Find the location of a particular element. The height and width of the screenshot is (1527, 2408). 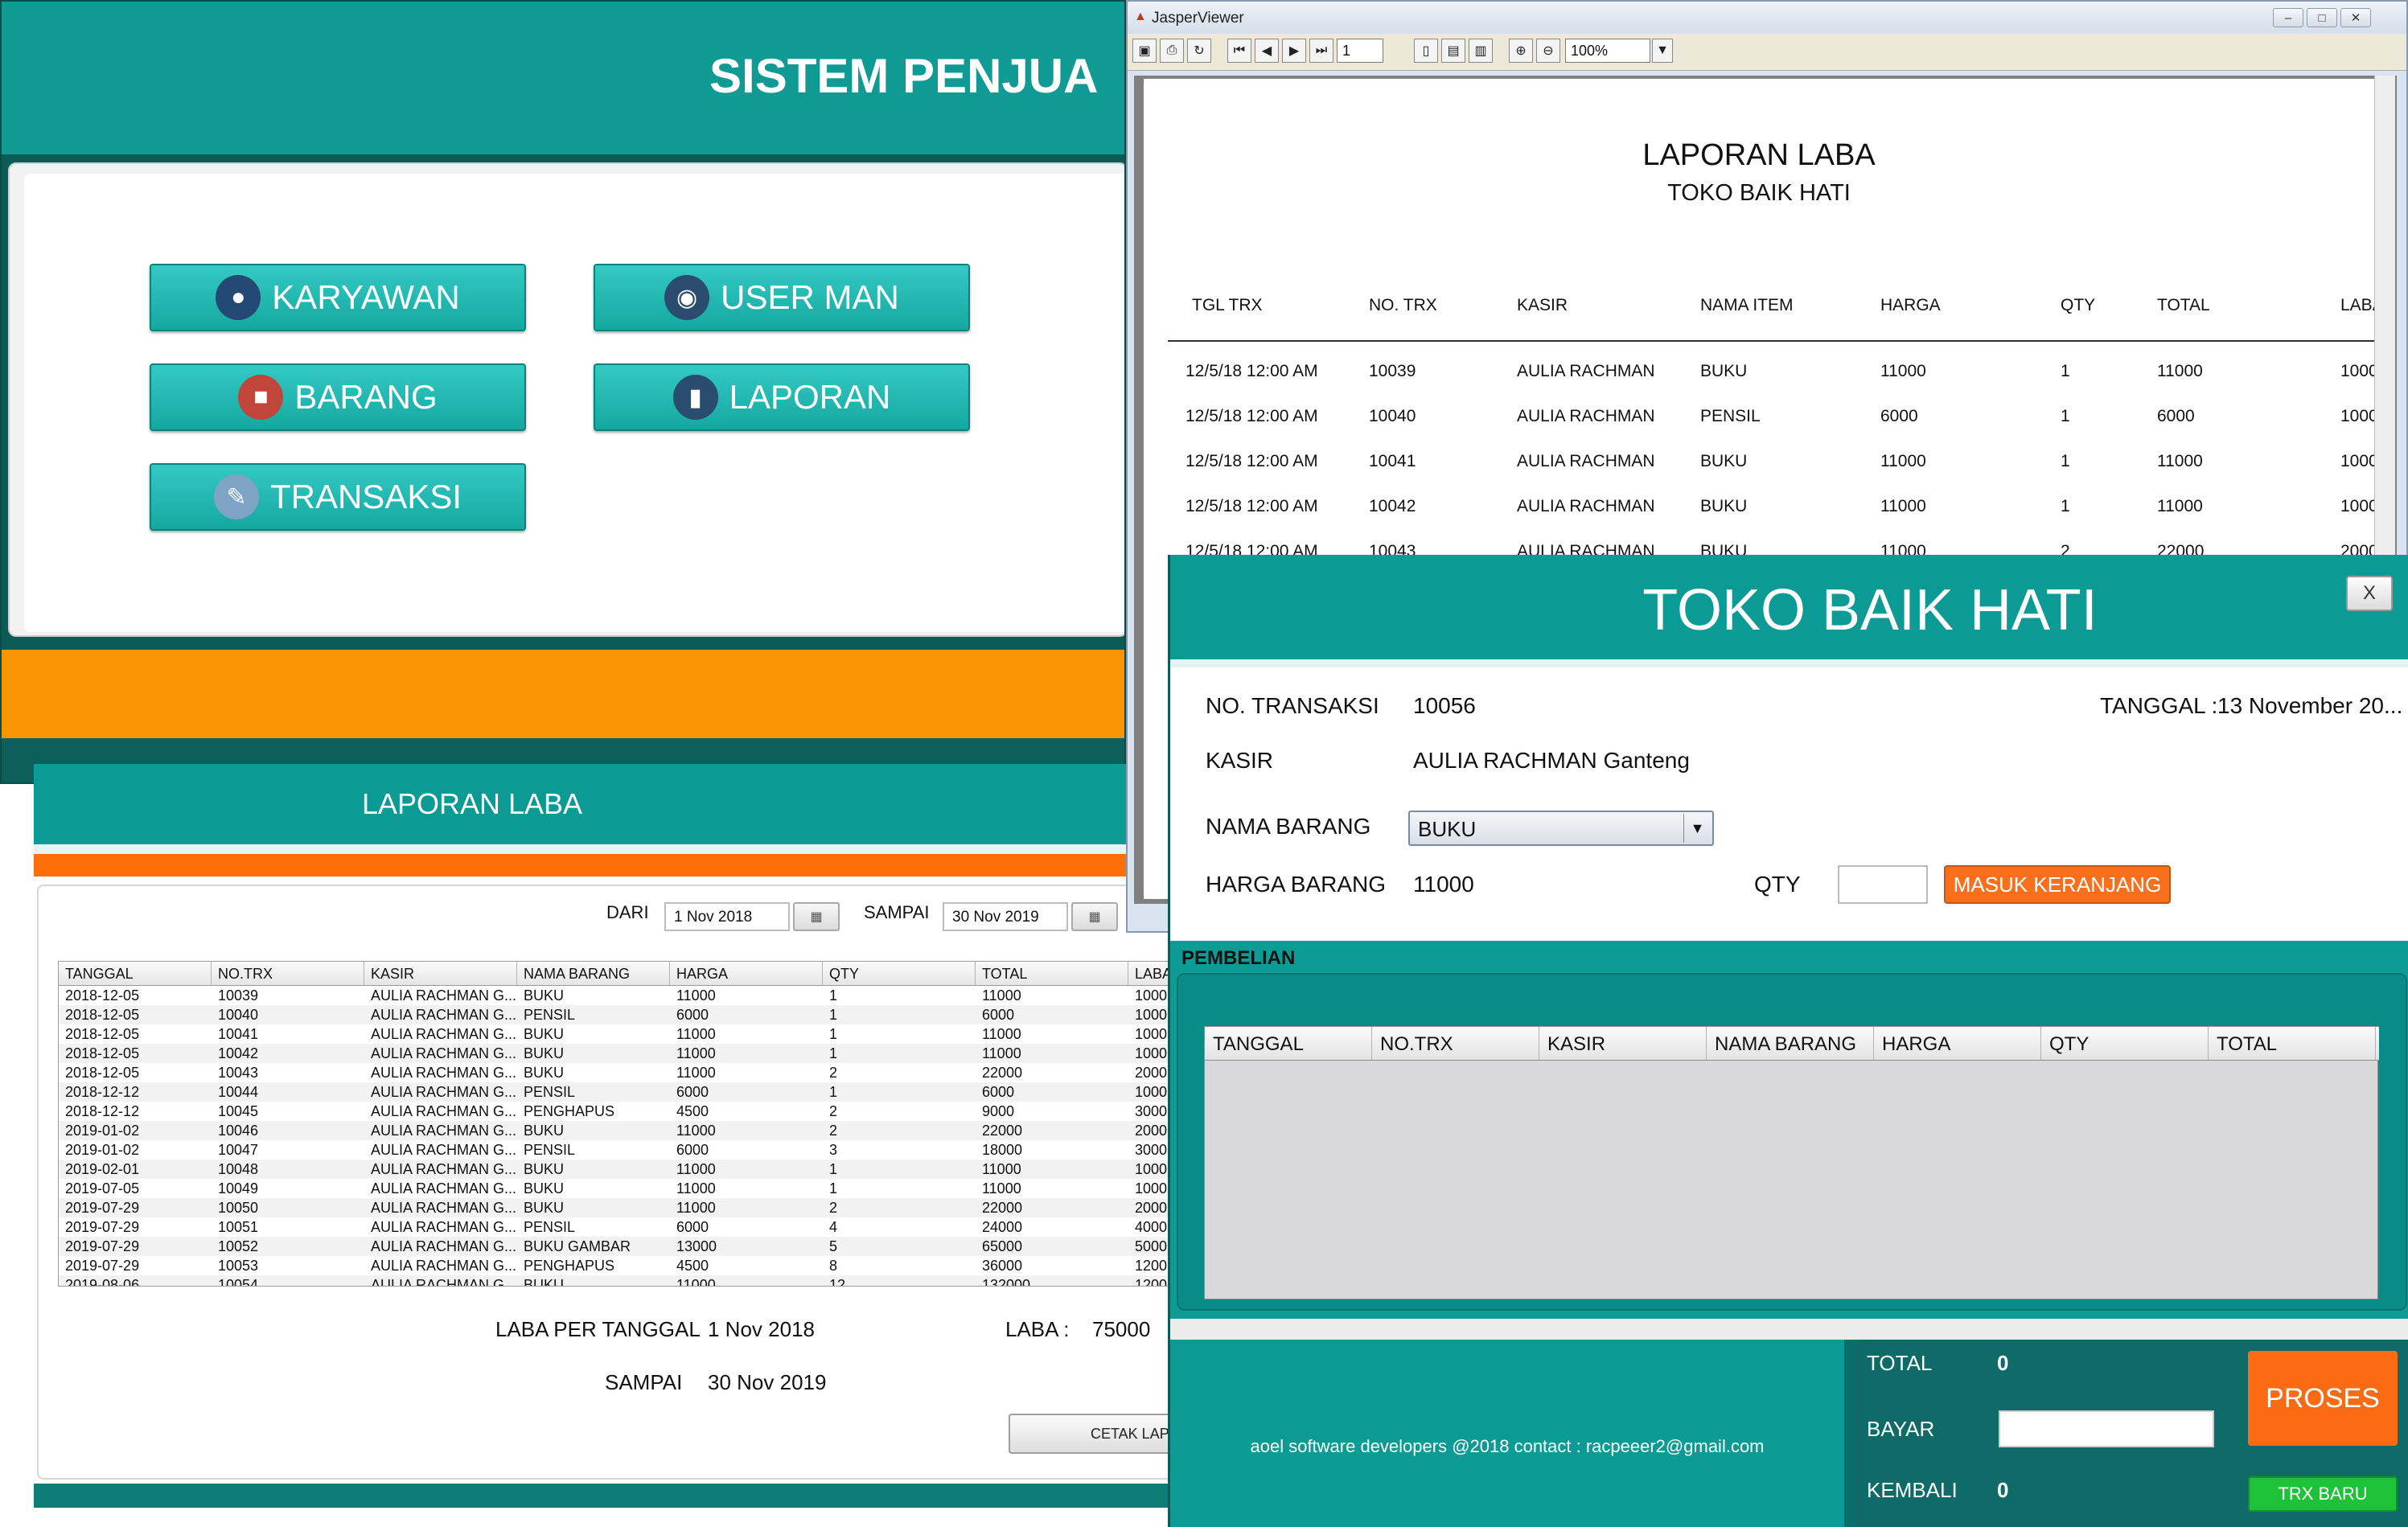

table-cell: 10050 is located at coordinates (238, 1208).